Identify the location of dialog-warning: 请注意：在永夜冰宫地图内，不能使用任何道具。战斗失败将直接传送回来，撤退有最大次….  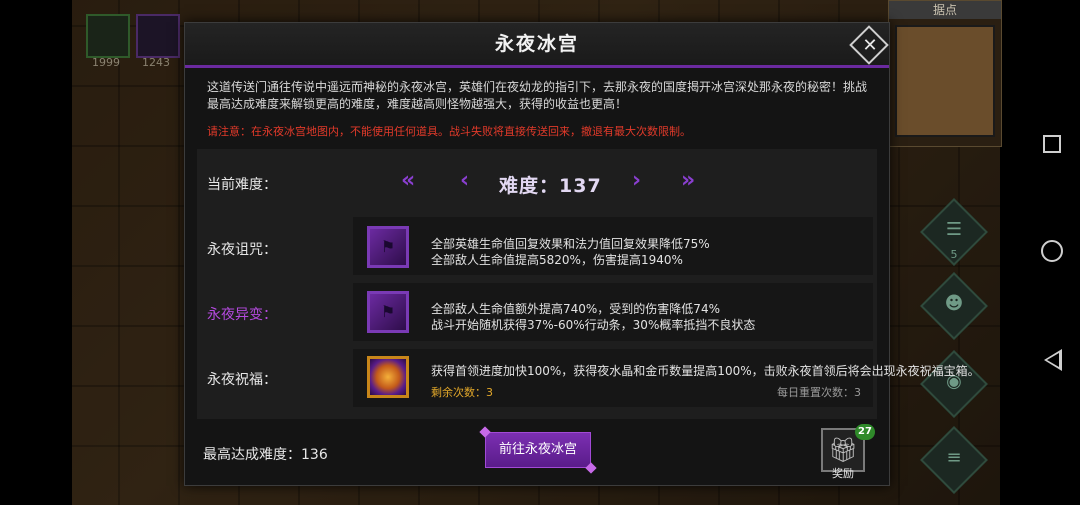
(449, 131).